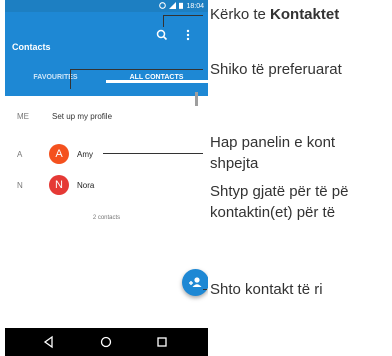  Describe the element at coordinates (196, 99) in the screenshot. I see `scrollbar-thumb` at that location.